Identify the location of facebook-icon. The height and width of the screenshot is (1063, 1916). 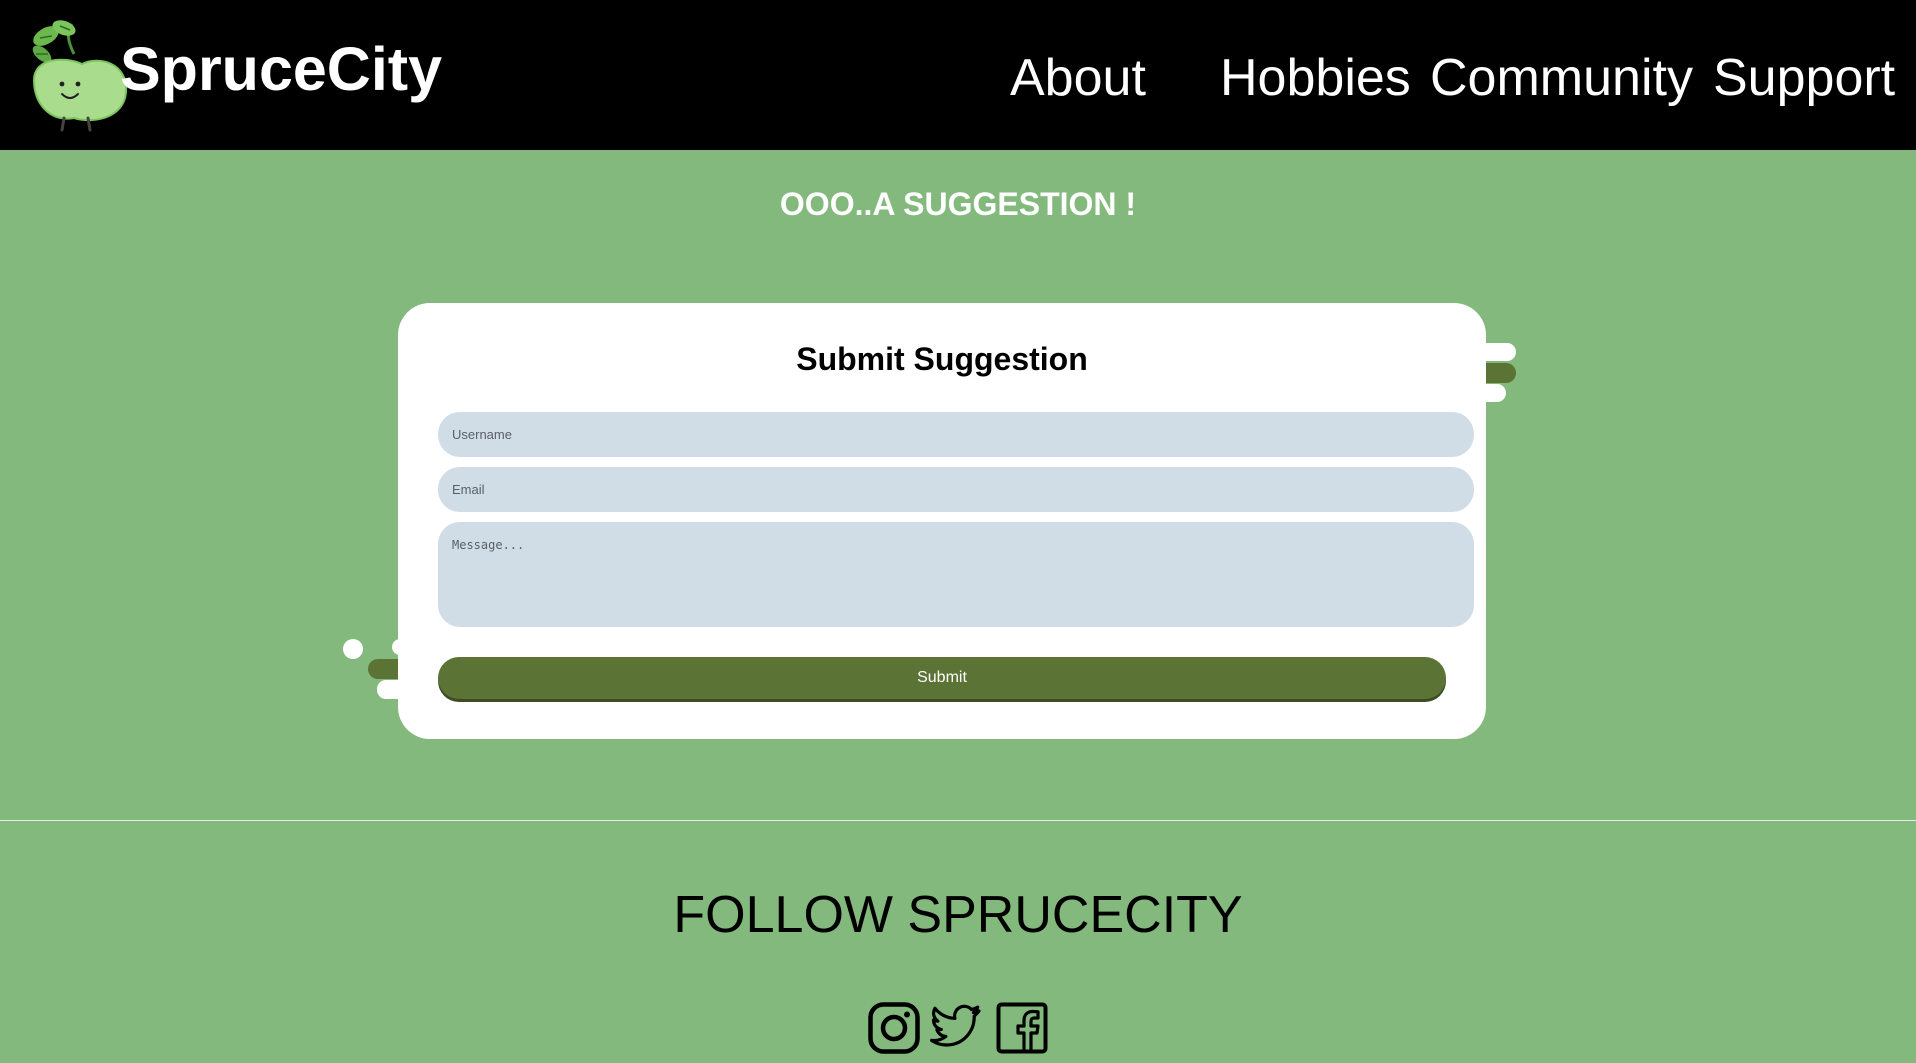
(1022, 1028).